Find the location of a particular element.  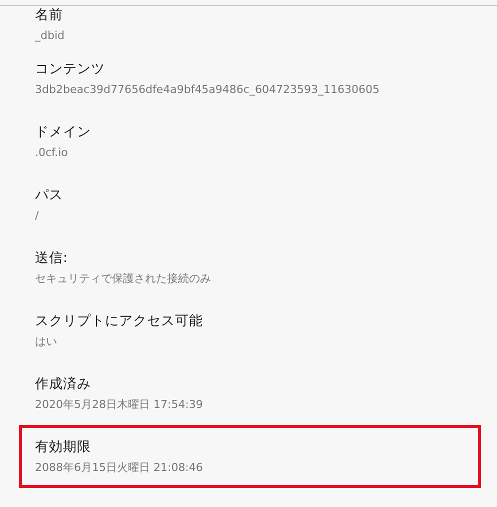

property-label: コンテンツ is located at coordinates (70, 69).